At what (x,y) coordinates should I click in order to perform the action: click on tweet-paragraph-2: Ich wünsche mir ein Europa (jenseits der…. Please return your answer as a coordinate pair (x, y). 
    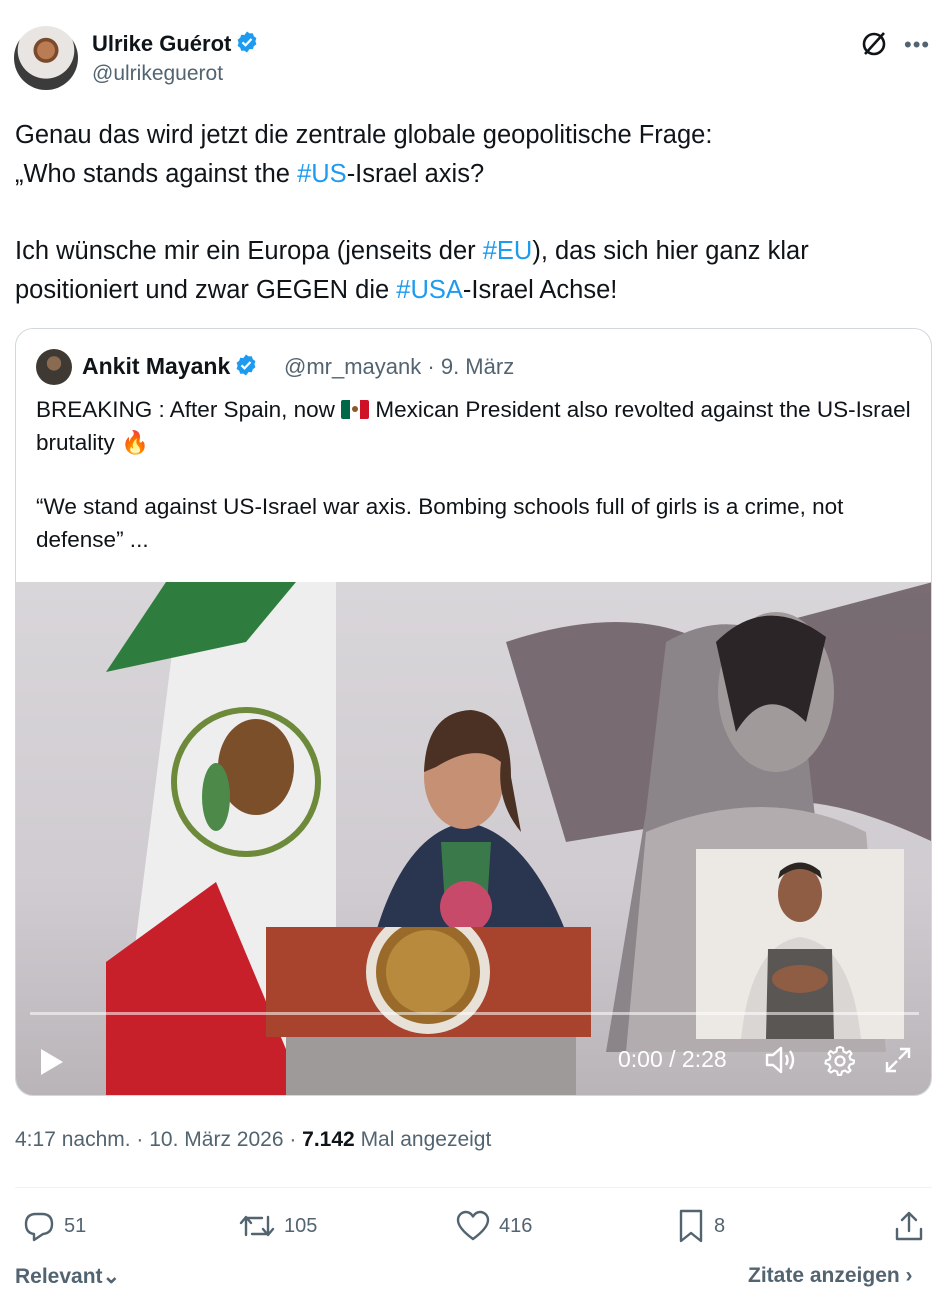
    Looking at the image, I should click on (412, 270).